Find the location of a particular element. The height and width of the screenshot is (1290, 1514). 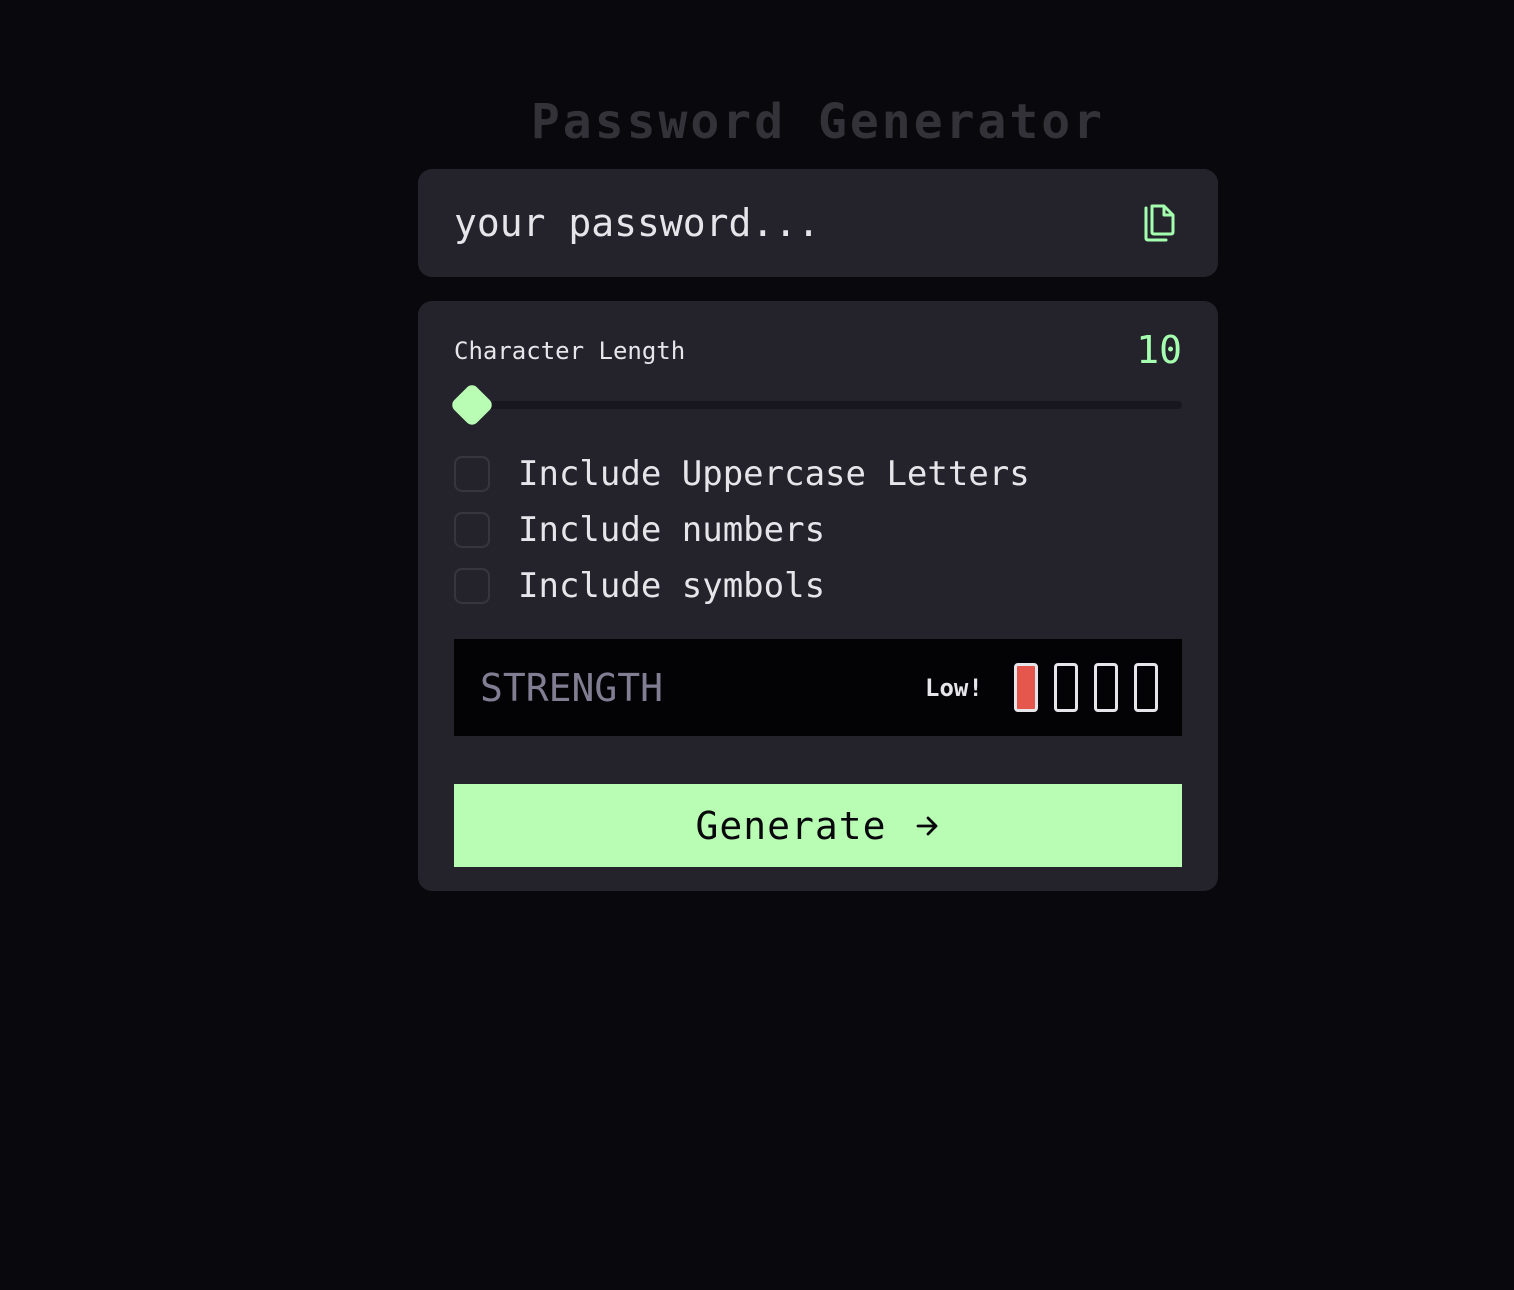

character-length-label: Character Length is located at coordinates (570, 351).